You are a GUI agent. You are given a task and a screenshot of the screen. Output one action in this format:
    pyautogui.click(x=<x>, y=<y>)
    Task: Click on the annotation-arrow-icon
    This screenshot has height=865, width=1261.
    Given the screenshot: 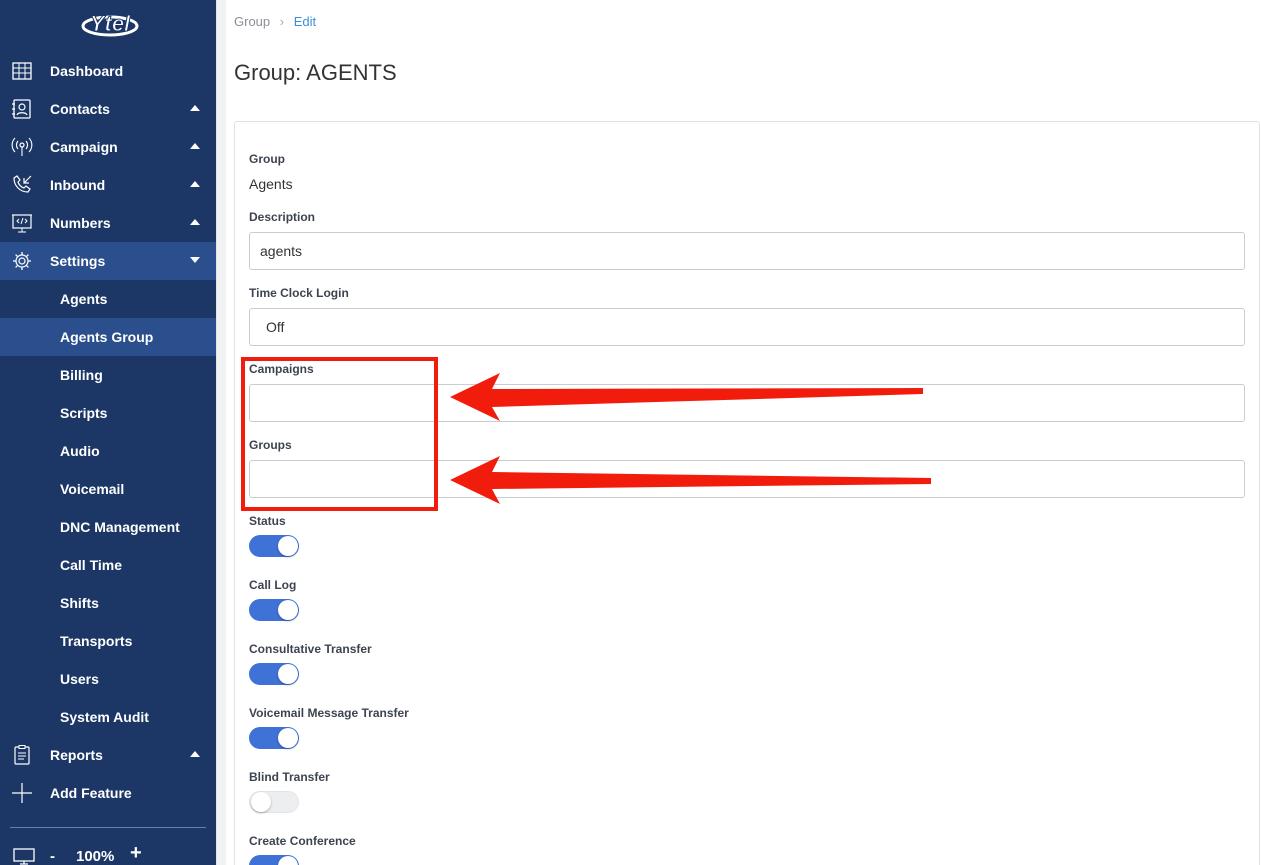 What is the action you would take?
    pyautogui.click(x=690, y=438)
    